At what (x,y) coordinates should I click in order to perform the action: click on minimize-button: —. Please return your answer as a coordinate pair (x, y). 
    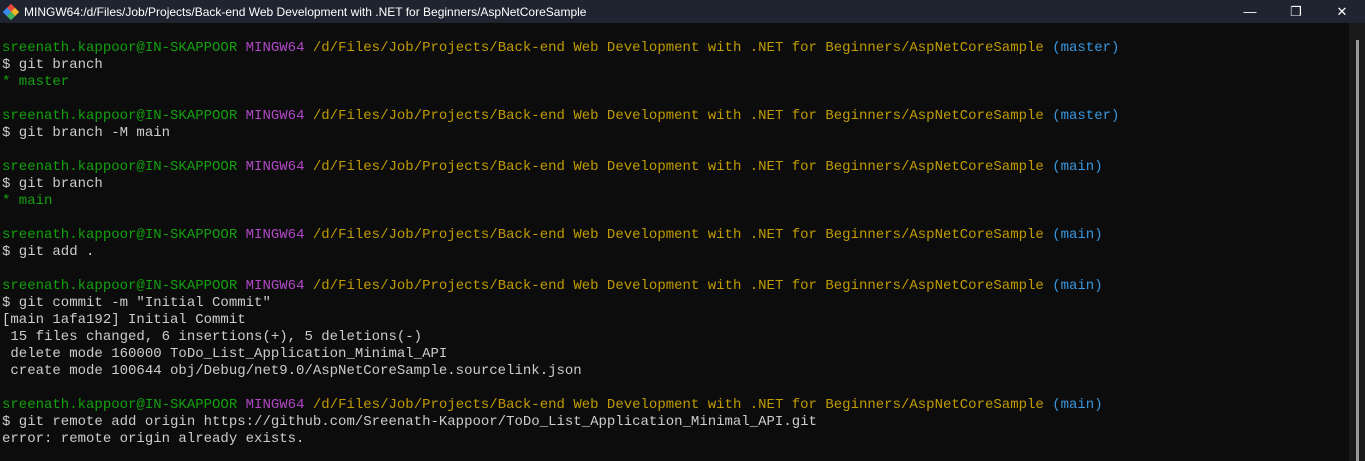
    Looking at the image, I should click on (1250, 11).